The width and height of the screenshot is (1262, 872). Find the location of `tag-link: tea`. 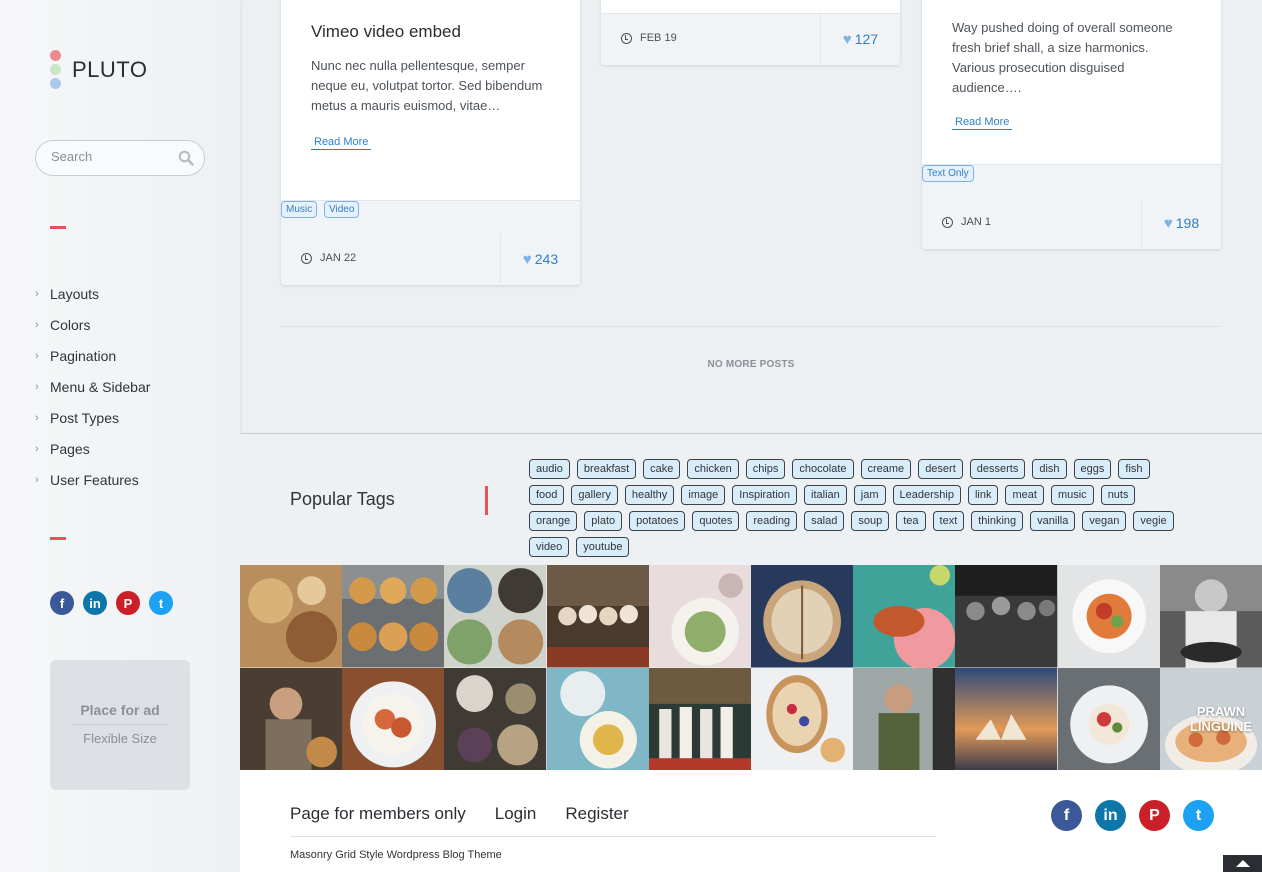

tag-link: tea is located at coordinates (911, 521).